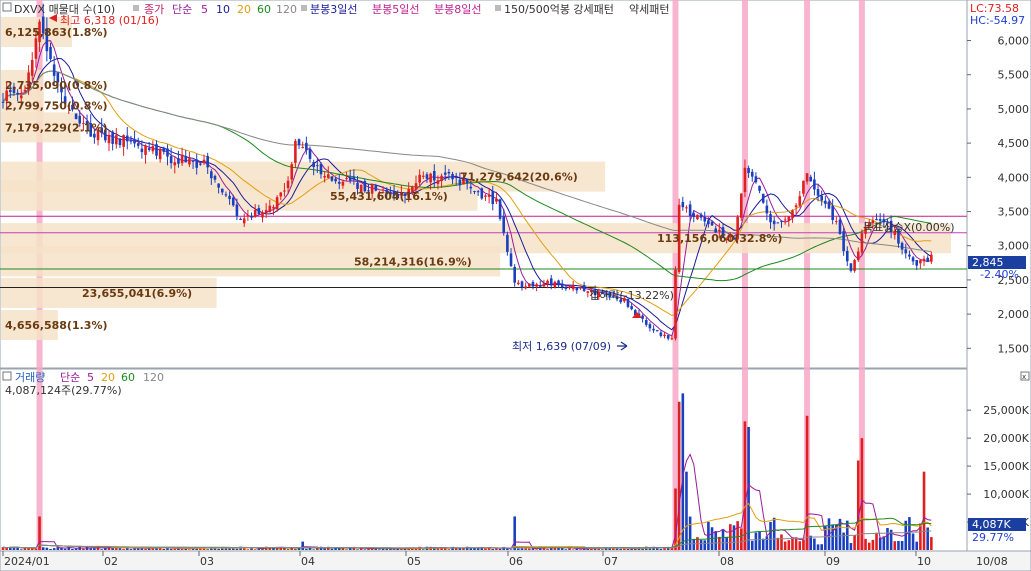 Image resolution: width=1031 pixels, height=571 pixels. Describe the element at coordinates (7, 7) in the screenshot. I see `legend-collapse-box` at that location.